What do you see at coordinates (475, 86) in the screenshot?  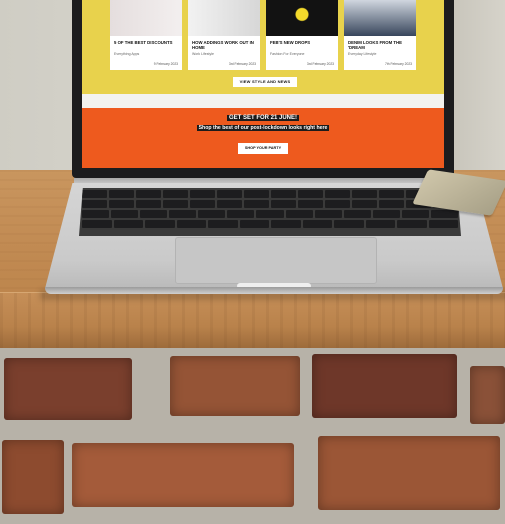 I see `wall-panel` at bounding box center [475, 86].